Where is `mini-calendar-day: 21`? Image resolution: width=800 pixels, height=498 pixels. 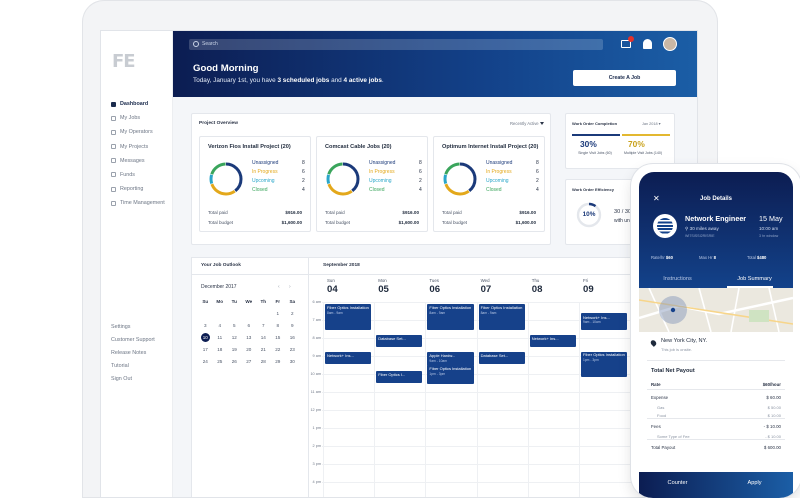 mini-calendar-day: 21 is located at coordinates (263, 350).